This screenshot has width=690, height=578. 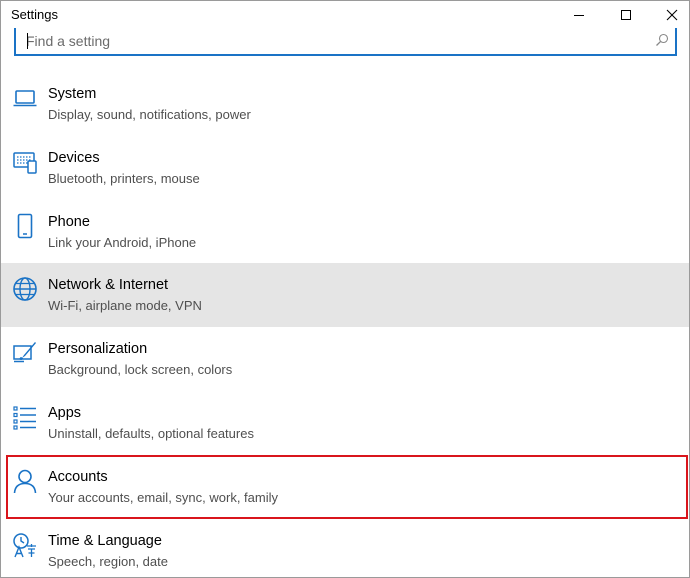 What do you see at coordinates (124, 178) in the screenshot?
I see `category-description: Bluetooth, printers, mouse` at bounding box center [124, 178].